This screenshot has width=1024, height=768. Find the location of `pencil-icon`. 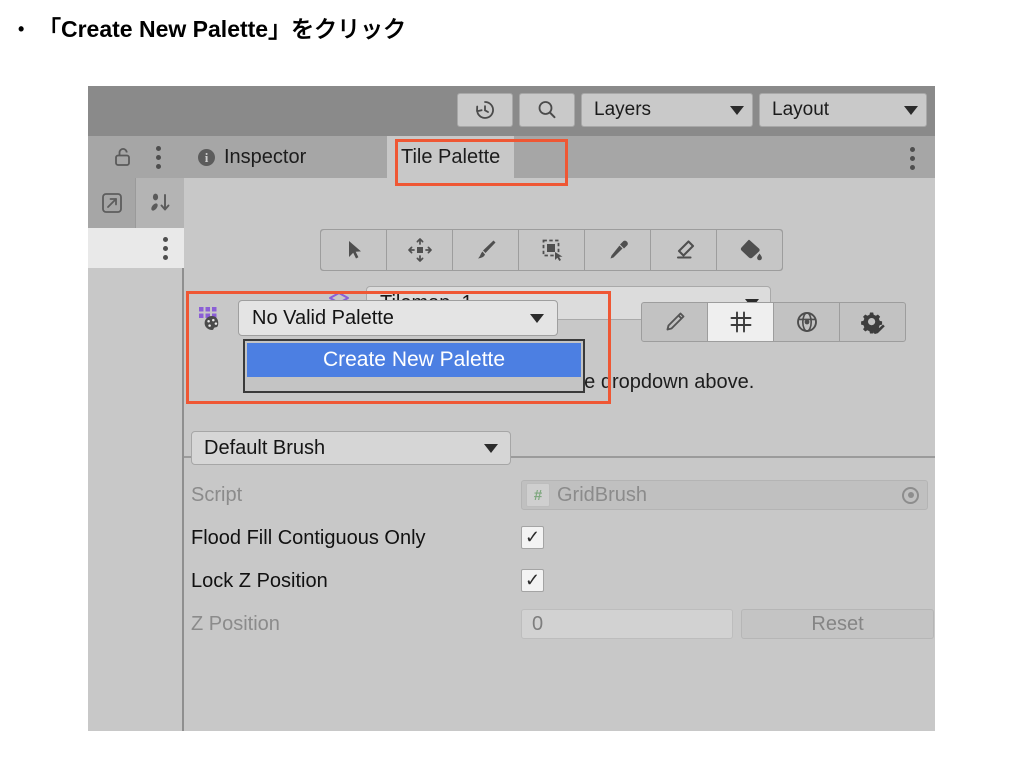

pencil-icon is located at coordinates (675, 321).